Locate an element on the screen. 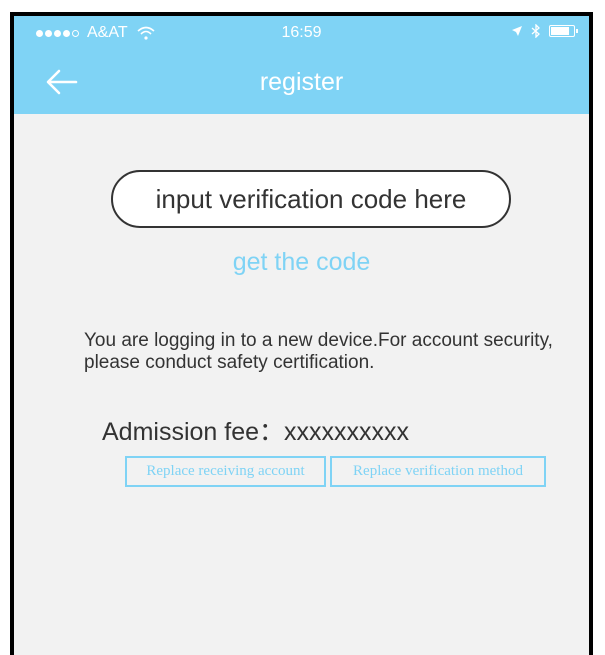  get-code-link: get the code is located at coordinates (301, 262).